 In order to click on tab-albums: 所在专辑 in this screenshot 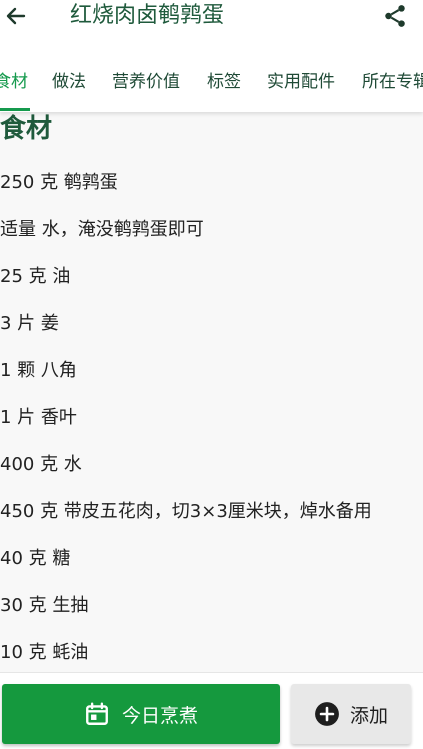, I will do `click(392, 82)`.